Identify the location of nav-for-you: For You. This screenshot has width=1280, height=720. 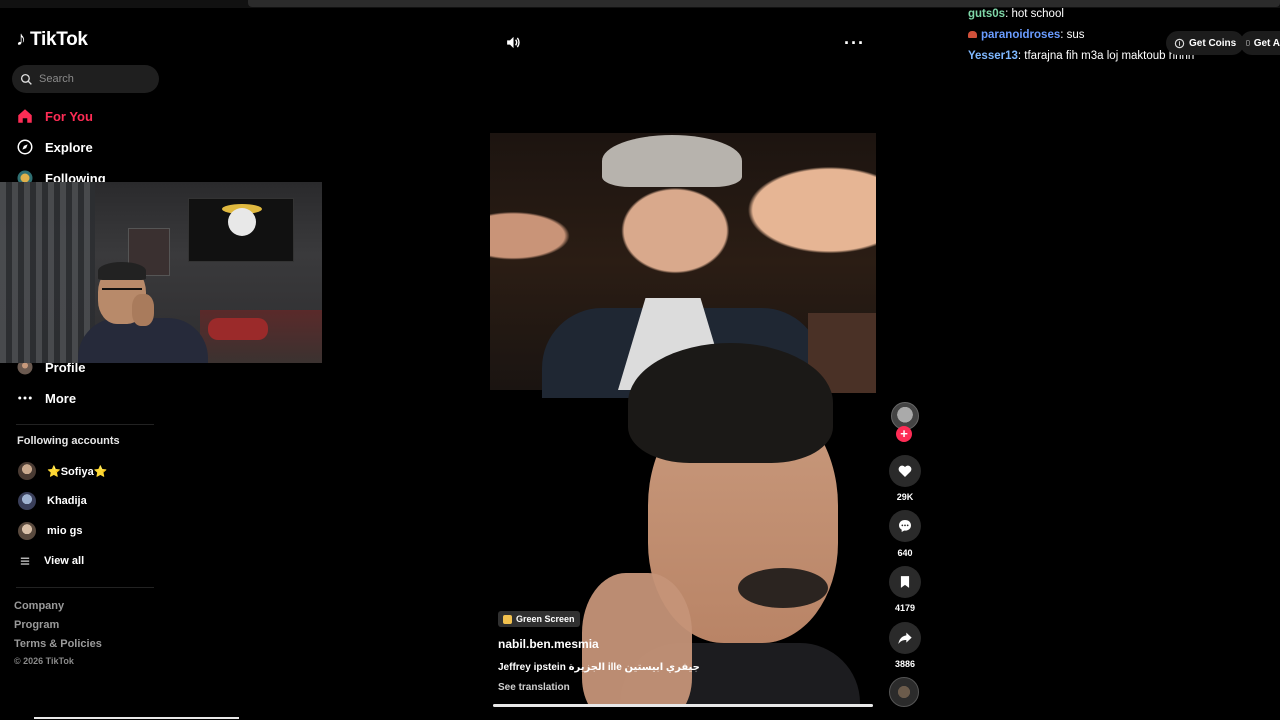
(54, 116).